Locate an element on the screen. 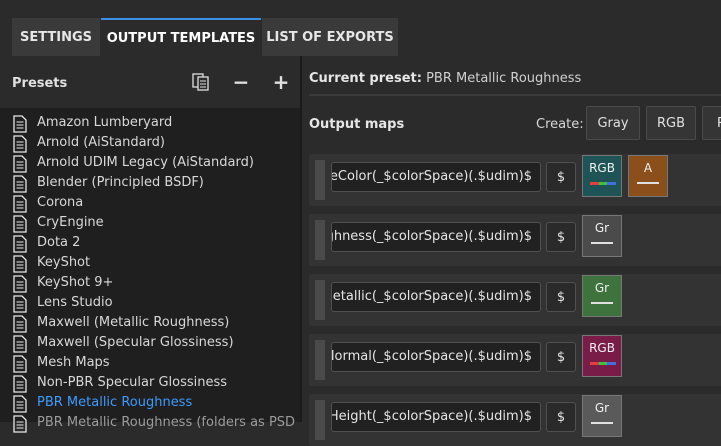 The image size is (721, 446). duplicate-icon is located at coordinates (201, 82).